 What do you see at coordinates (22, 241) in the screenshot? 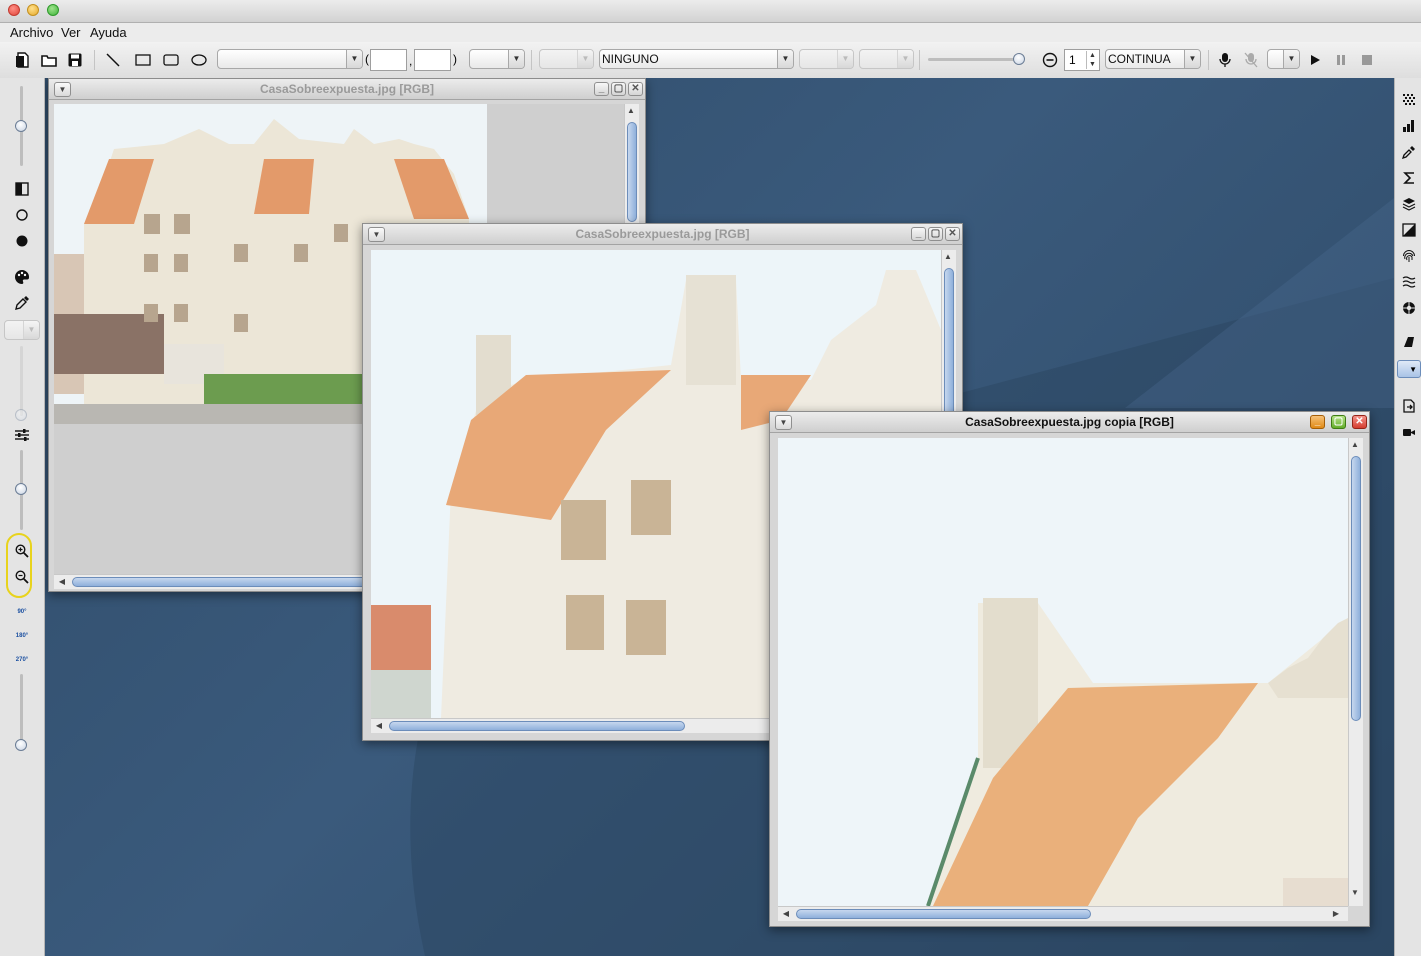
I see `circle-filled-icon` at bounding box center [22, 241].